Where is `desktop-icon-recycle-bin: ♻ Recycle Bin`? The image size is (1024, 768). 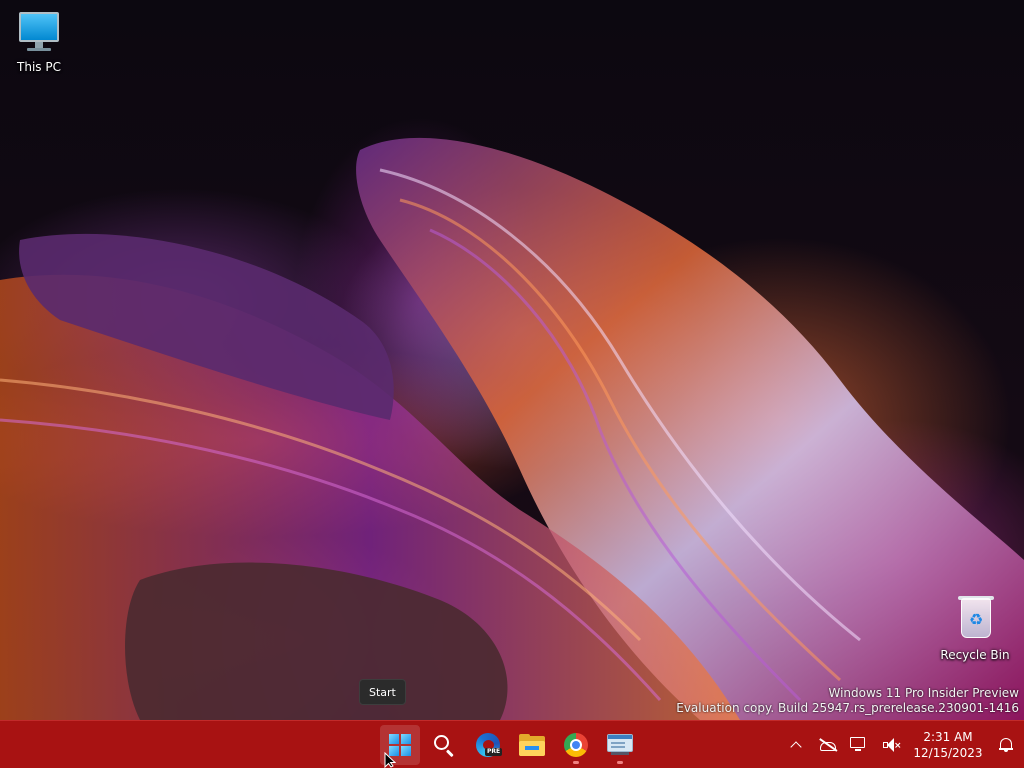 desktop-icon-recycle-bin: ♻ Recycle Bin is located at coordinates (975, 629).